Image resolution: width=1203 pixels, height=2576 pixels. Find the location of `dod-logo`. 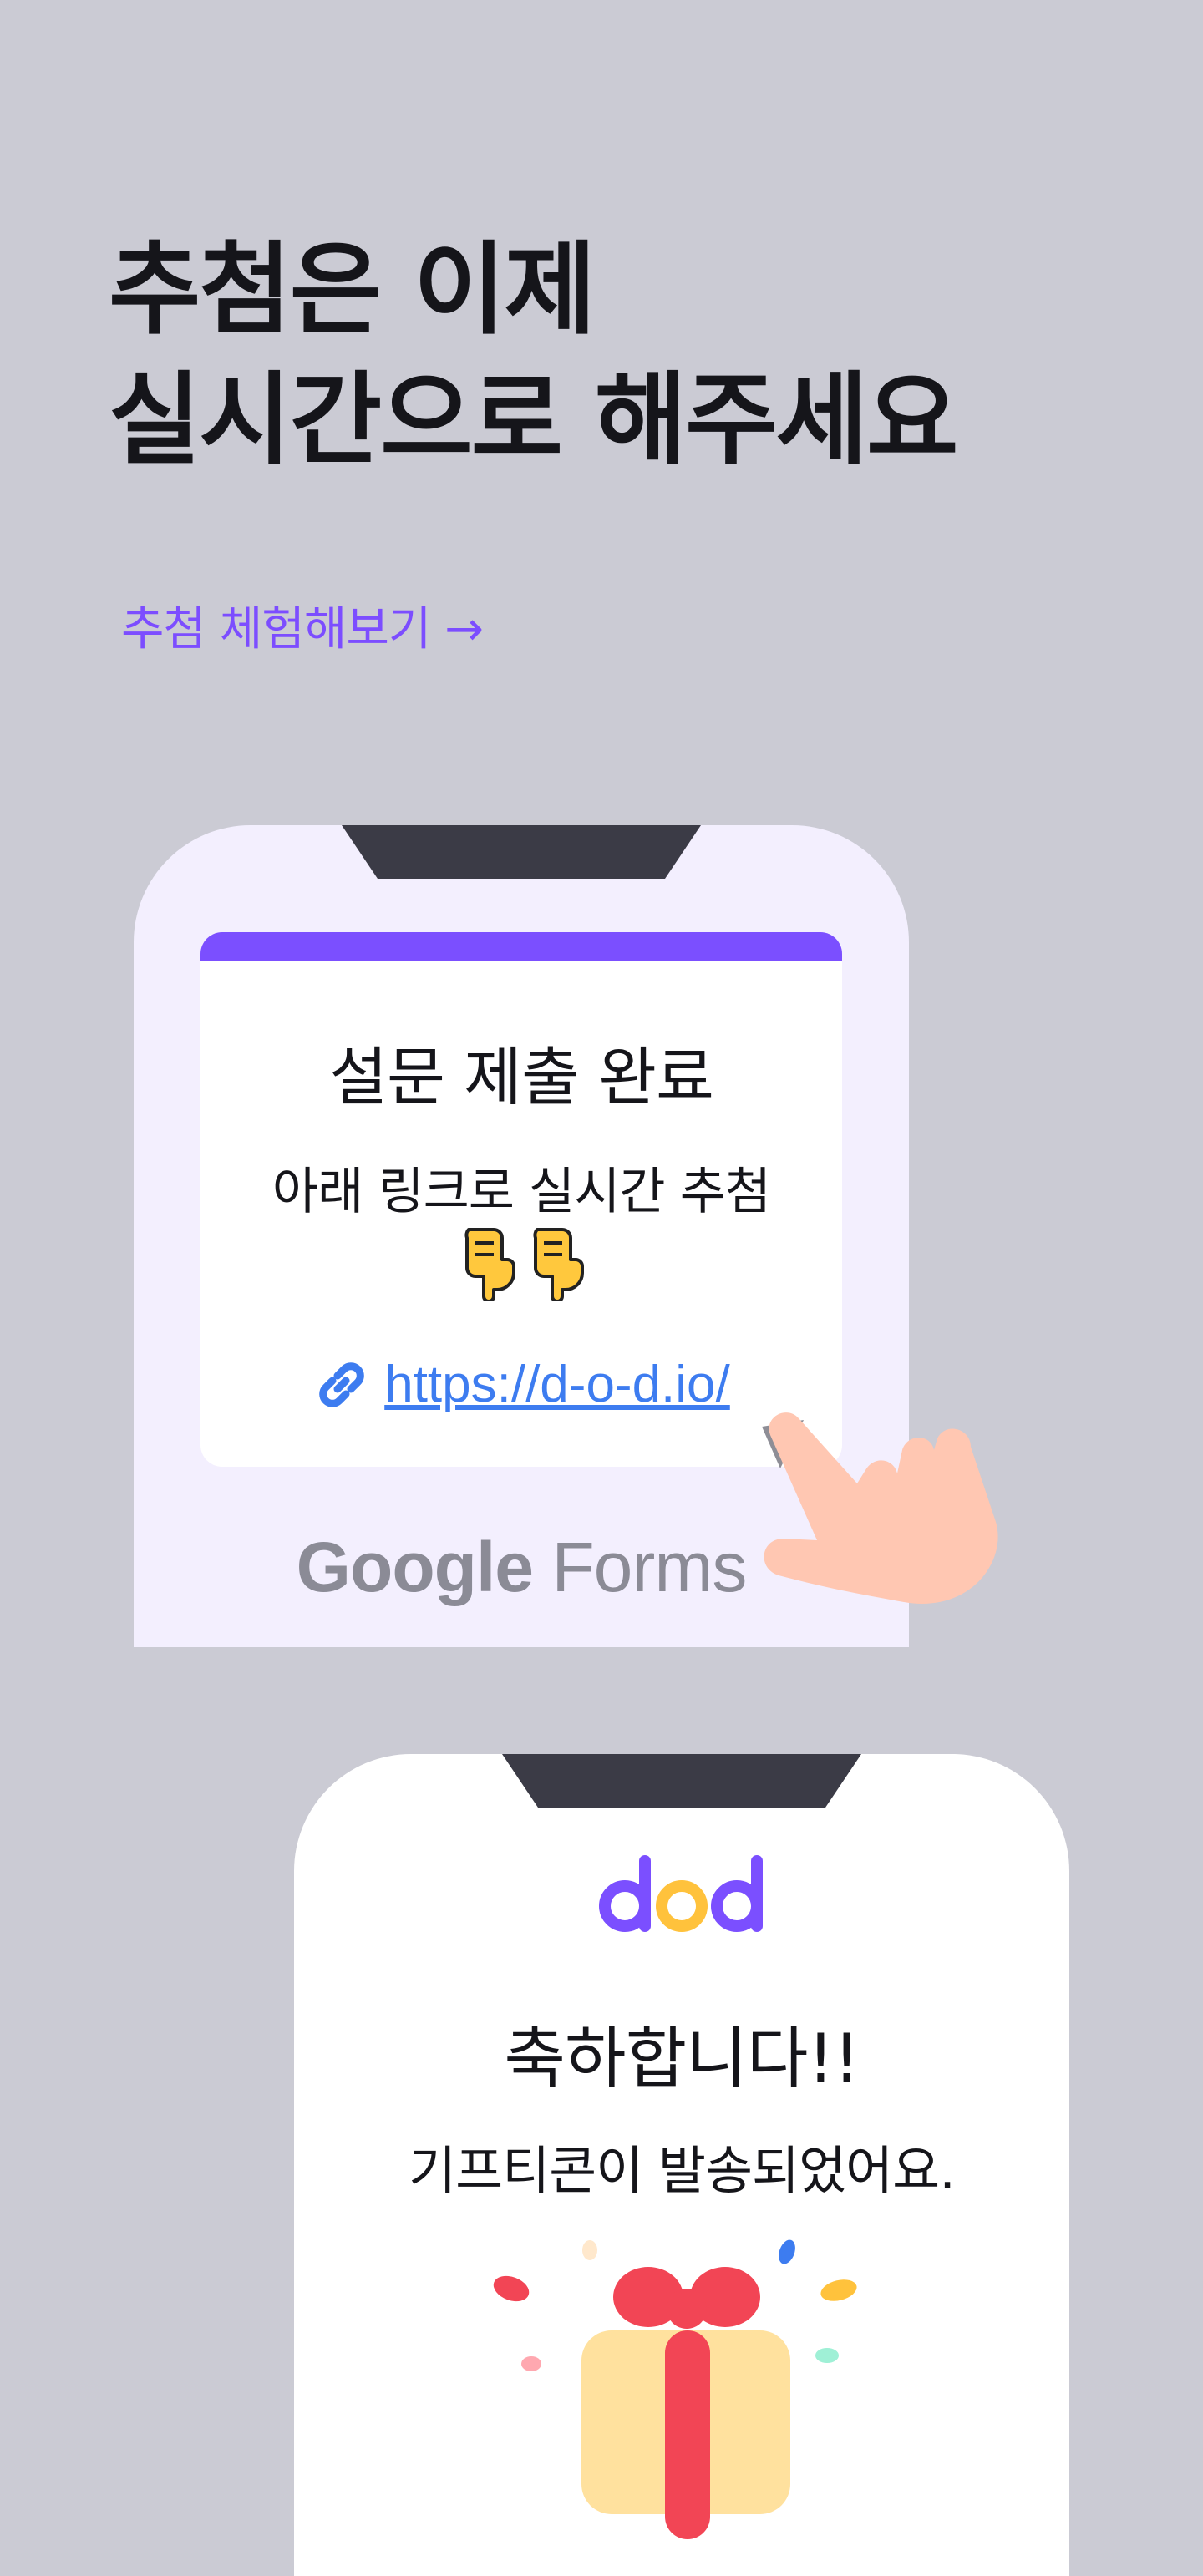

dod-logo is located at coordinates (681, 1893).